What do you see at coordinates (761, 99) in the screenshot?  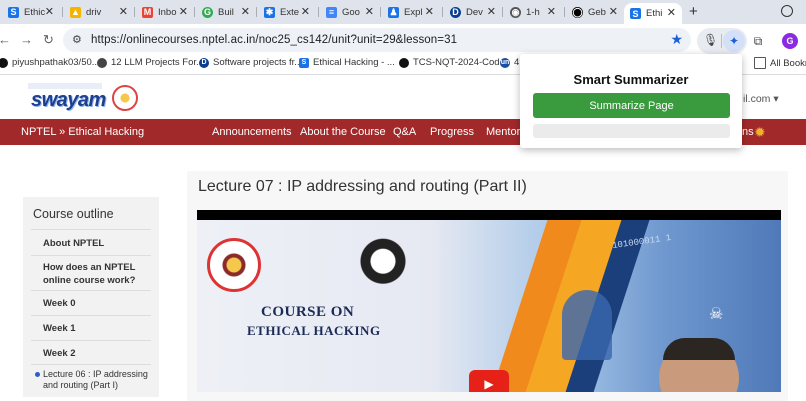 I see `account-menu: il.com ▾` at bounding box center [761, 99].